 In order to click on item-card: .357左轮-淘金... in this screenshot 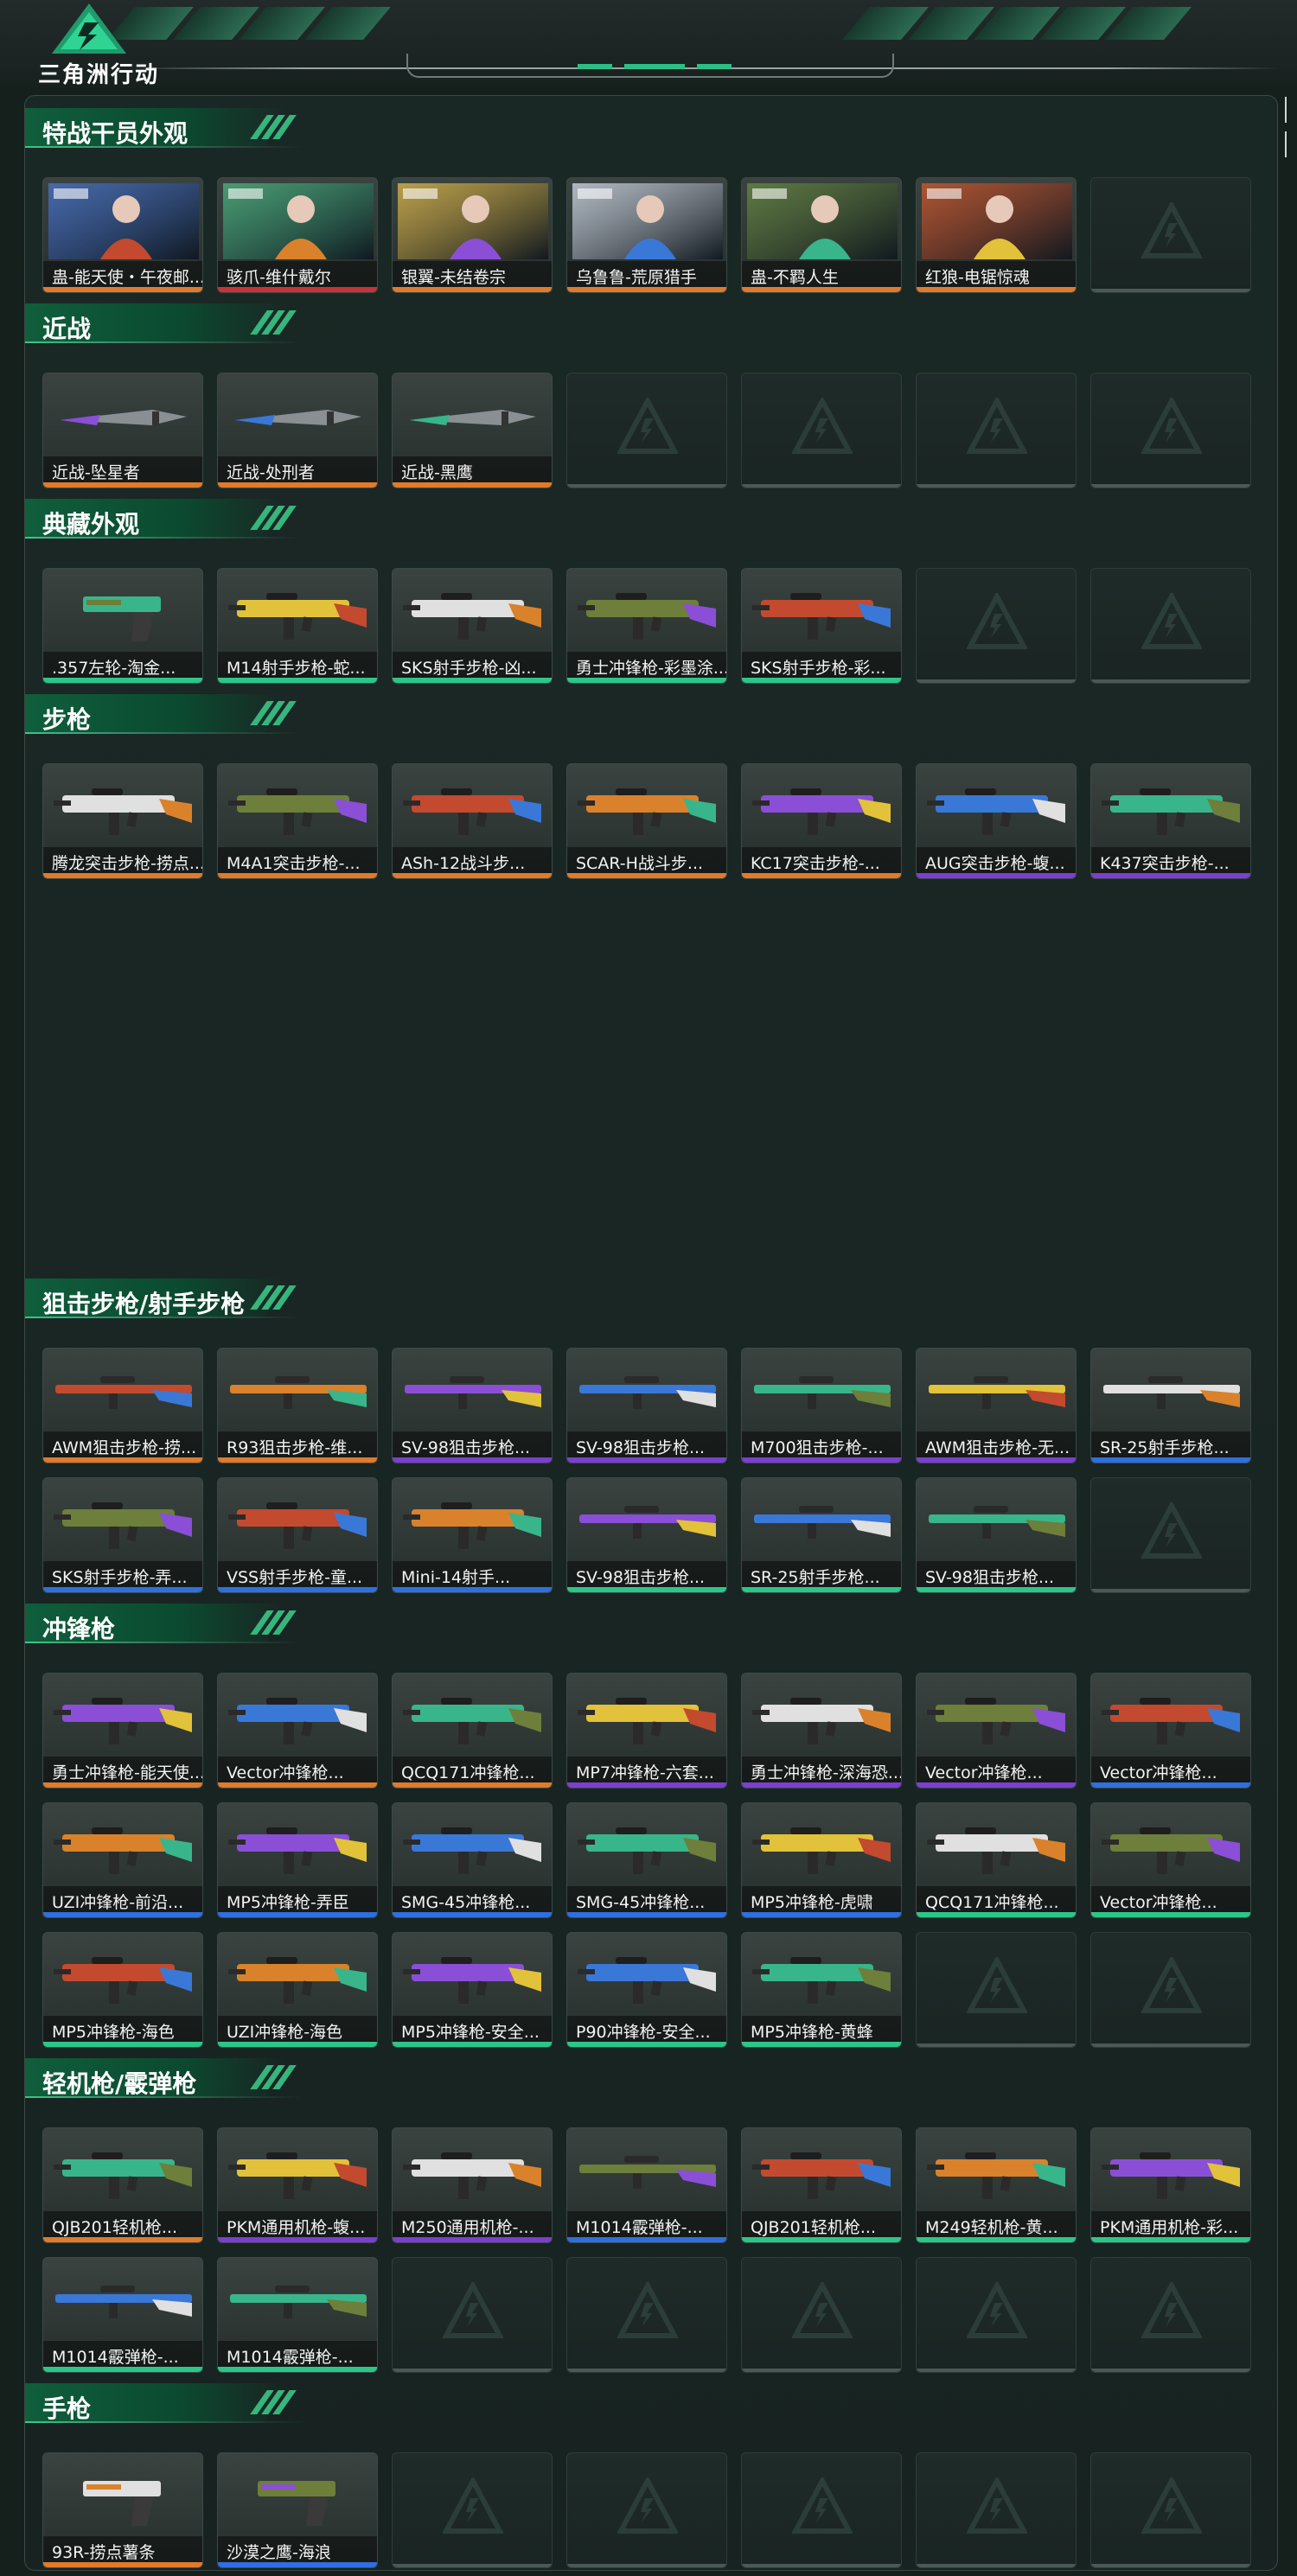, I will do `click(122, 626)`.